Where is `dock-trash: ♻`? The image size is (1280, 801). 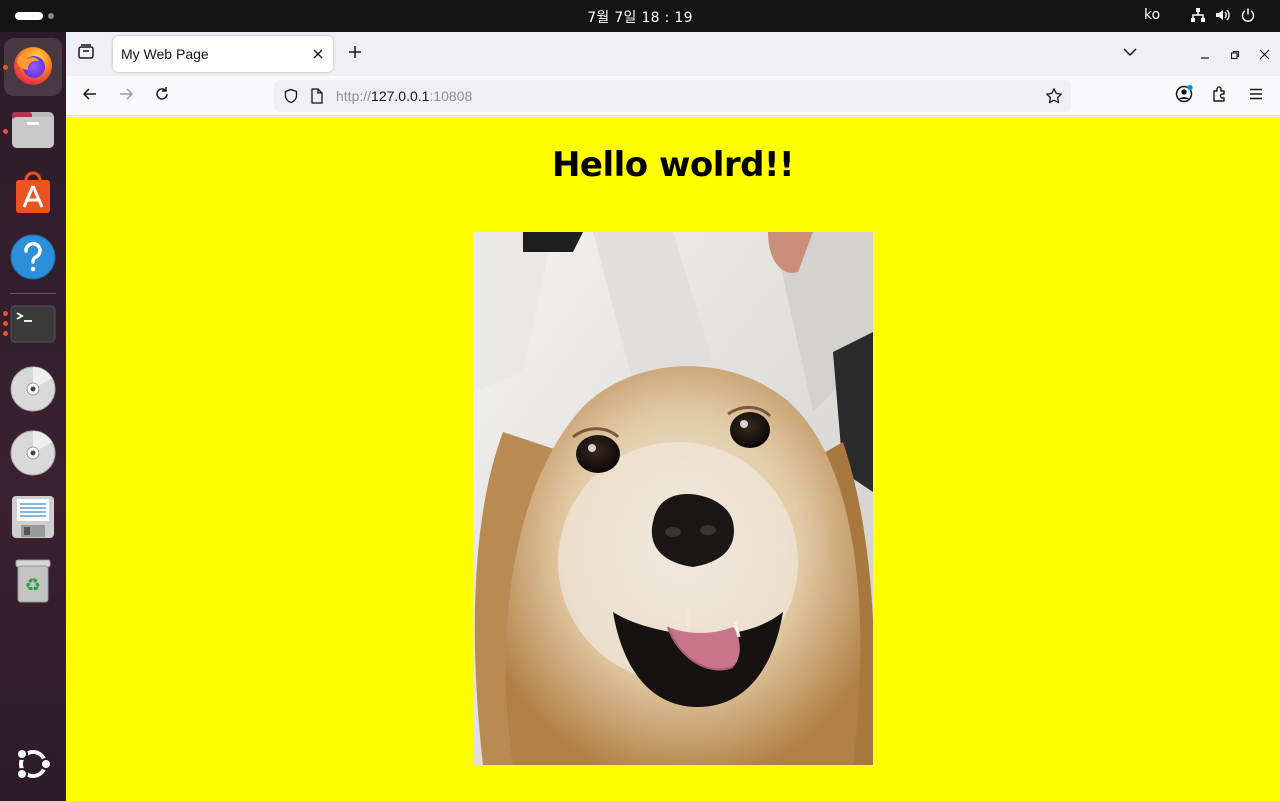
dock-trash: ♻ is located at coordinates (33, 583).